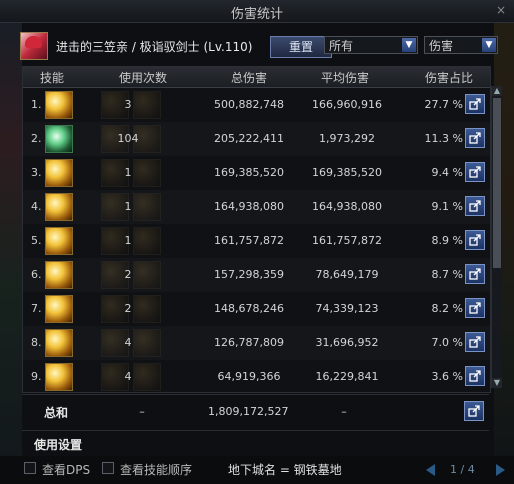 The height and width of the screenshot is (484, 514). Describe the element at coordinates (154, 47) in the screenshot. I see `character-name: 进击的三笠亲 / 极诣驭剑士 (Lv.110)` at that location.